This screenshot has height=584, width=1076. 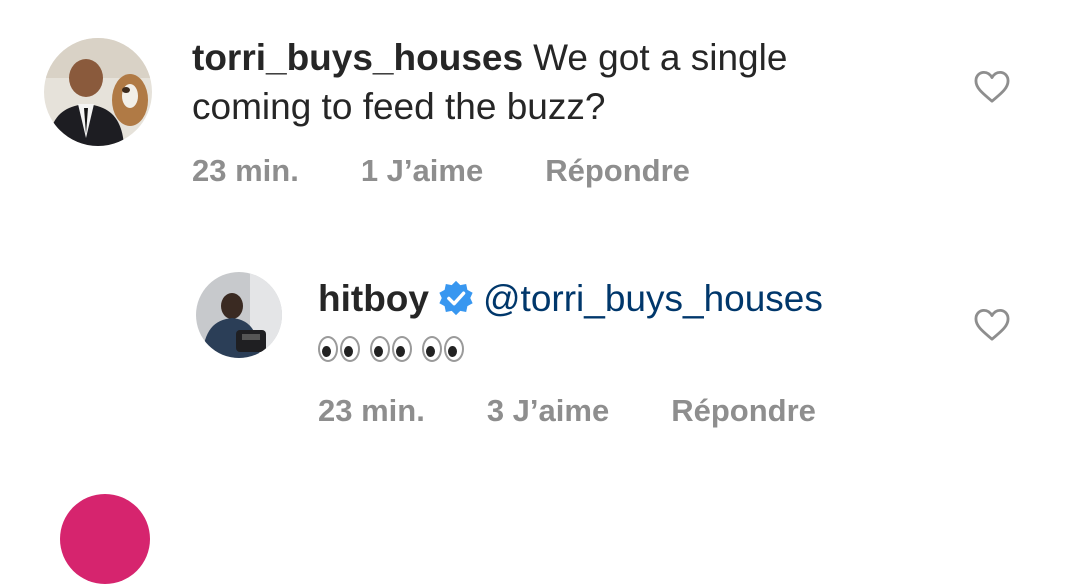 I want to click on comment-username: hitboy, so click(x=373, y=298).